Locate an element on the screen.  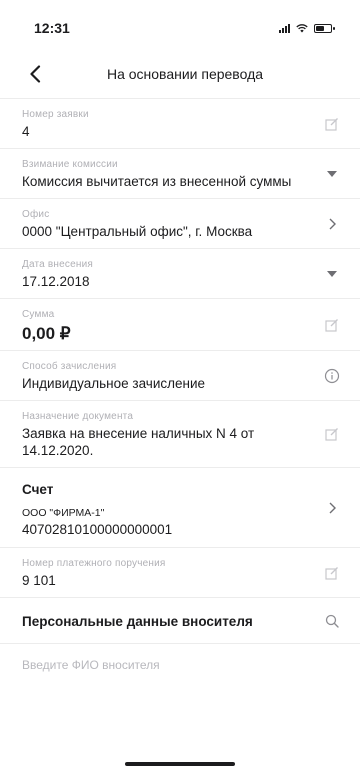
depositor-section: Персональные данные вносителя is located at coordinates (180, 621).